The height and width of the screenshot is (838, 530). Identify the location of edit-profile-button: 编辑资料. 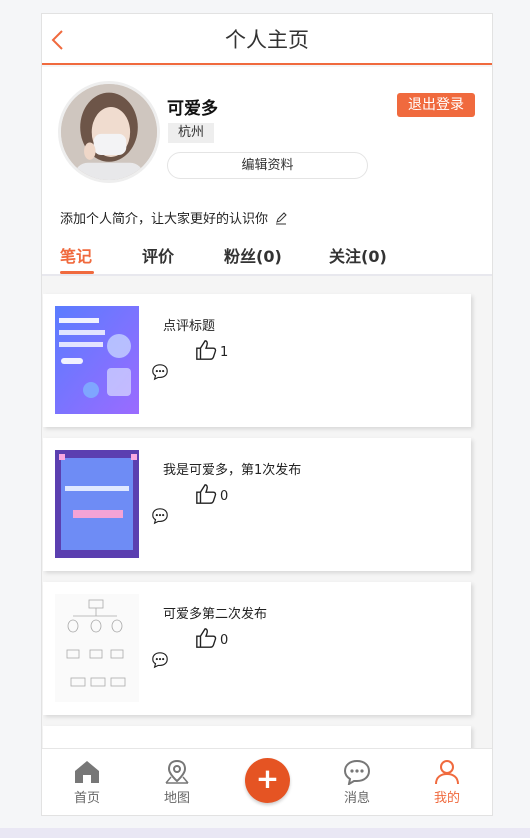
(267, 165).